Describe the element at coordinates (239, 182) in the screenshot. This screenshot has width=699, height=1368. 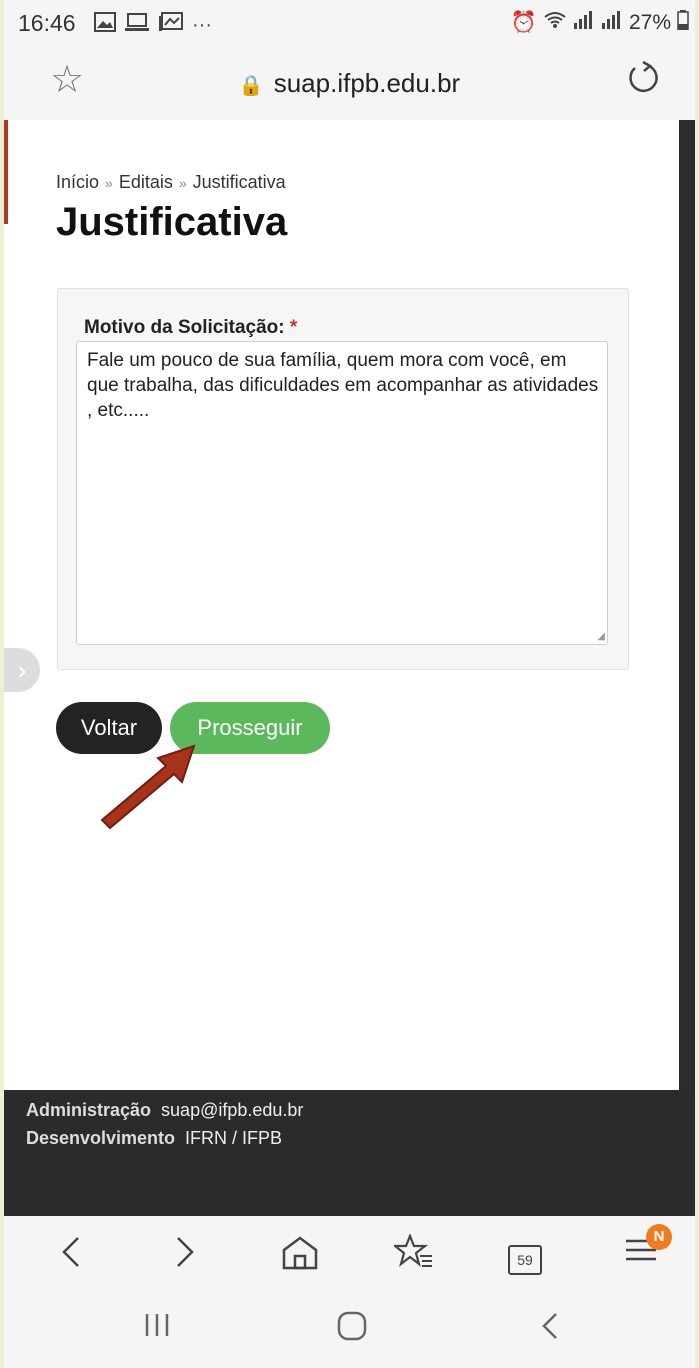
I see `breadcrumb-current: Justificativa` at that location.